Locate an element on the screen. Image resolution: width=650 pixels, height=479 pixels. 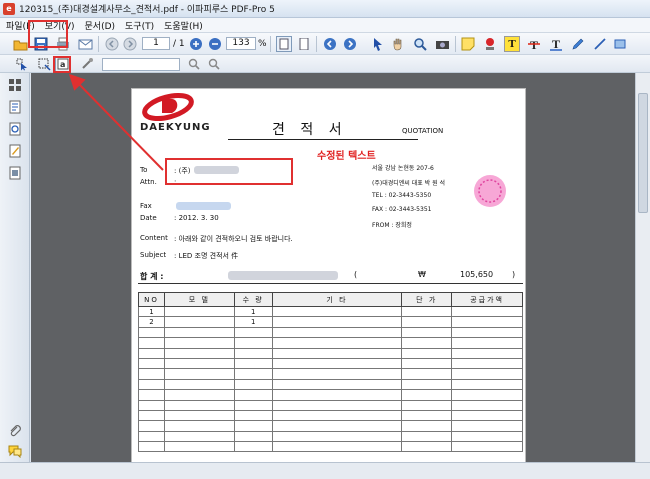
pointer-arrow is located at coordinates (116, 122).